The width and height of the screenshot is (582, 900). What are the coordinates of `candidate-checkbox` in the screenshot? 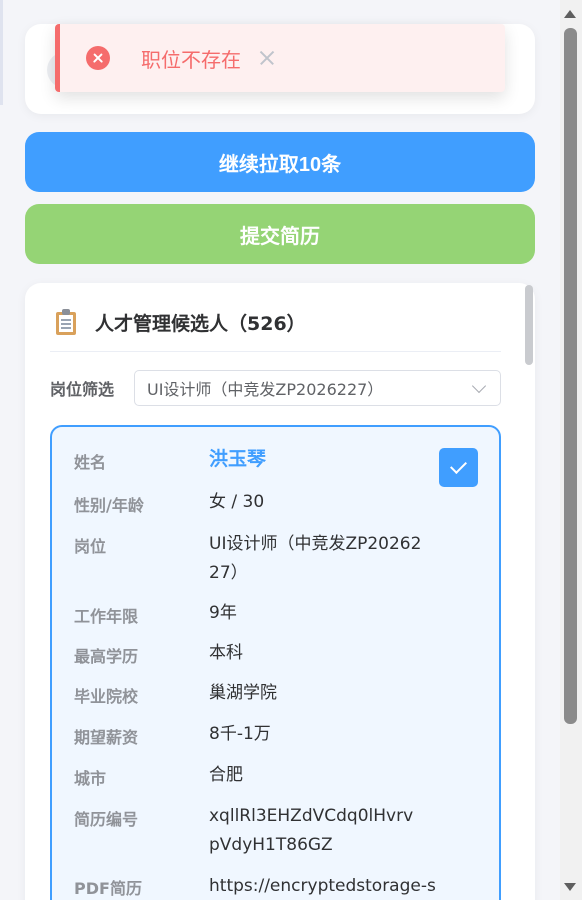 It's located at (458, 467).